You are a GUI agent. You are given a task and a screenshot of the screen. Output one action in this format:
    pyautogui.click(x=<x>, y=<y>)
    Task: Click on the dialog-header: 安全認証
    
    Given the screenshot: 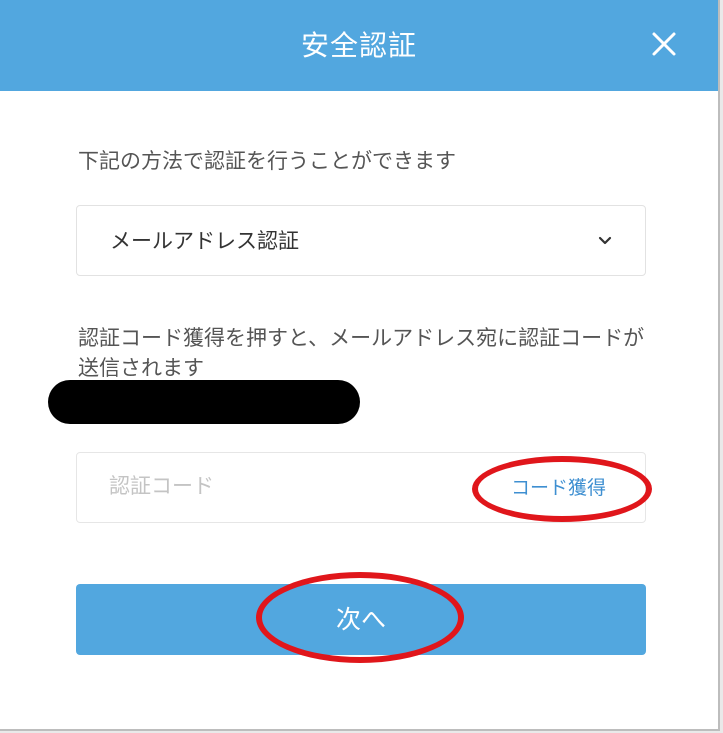 What is the action you would take?
    pyautogui.click(x=359, y=45)
    